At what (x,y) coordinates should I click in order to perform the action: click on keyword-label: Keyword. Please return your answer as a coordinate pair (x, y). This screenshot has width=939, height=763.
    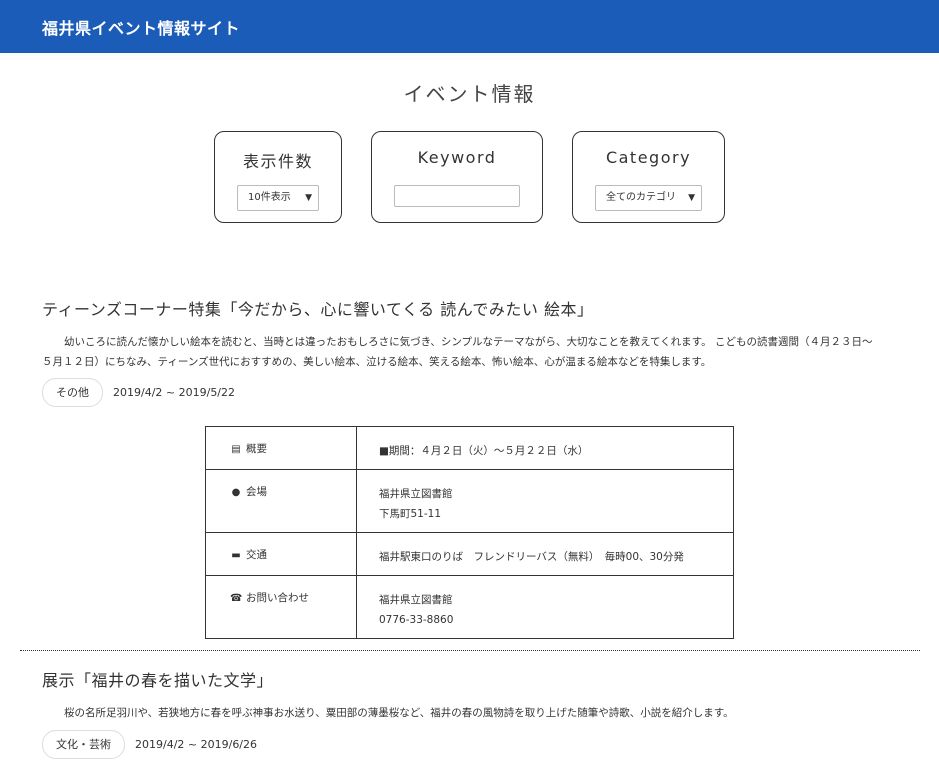
    Looking at the image, I should click on (457, 157).